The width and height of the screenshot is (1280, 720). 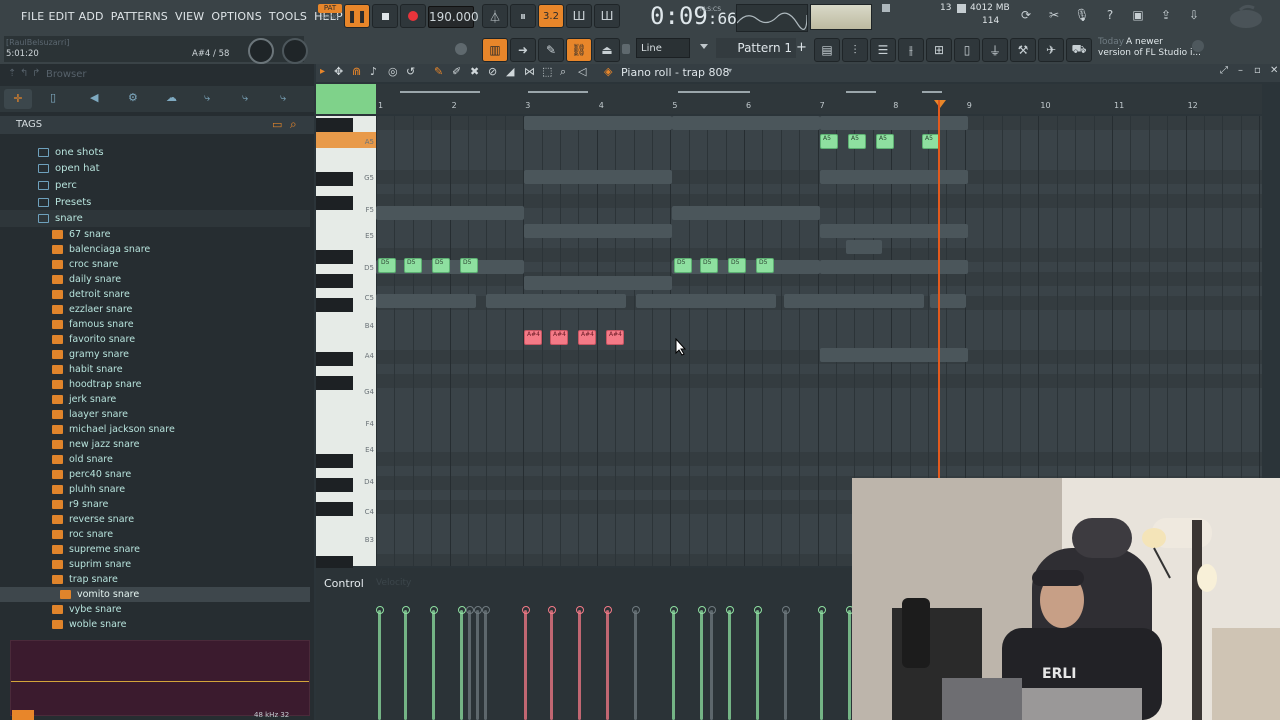 What do you see at coordinates (155, 324) in the screenshot?
I see `sample-item: famous snare` at bounding box center [155, 324].